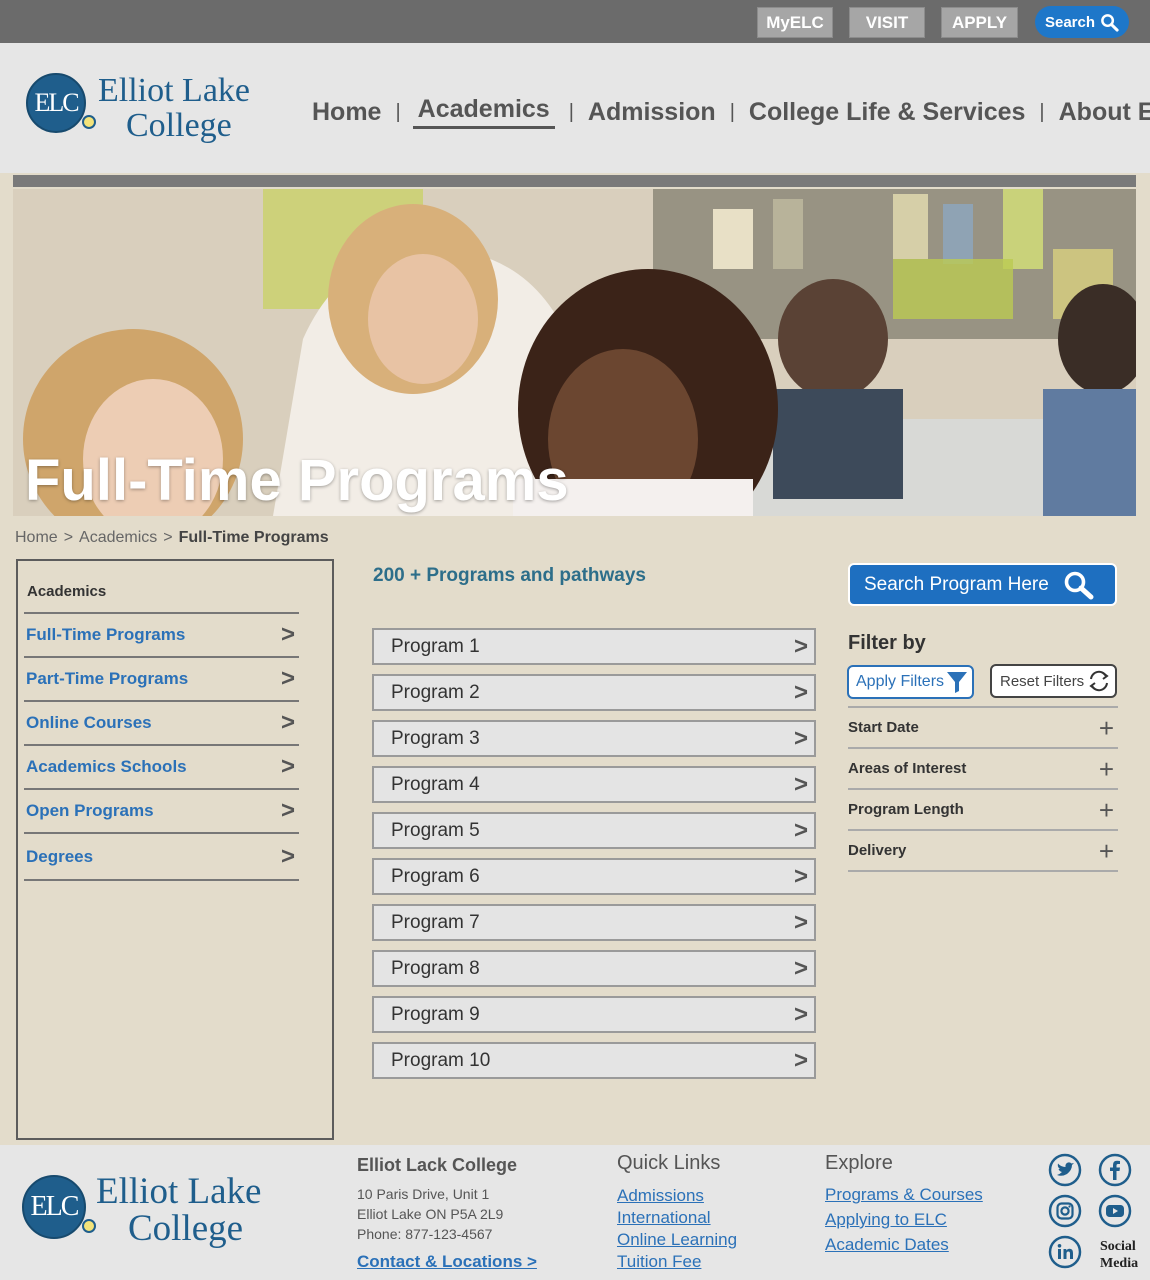 This screenshot has width=1150, height=1280. Describe the element at coordinates (883, 727) in the screenshot. I see `filter-label: Start Date` at that location.